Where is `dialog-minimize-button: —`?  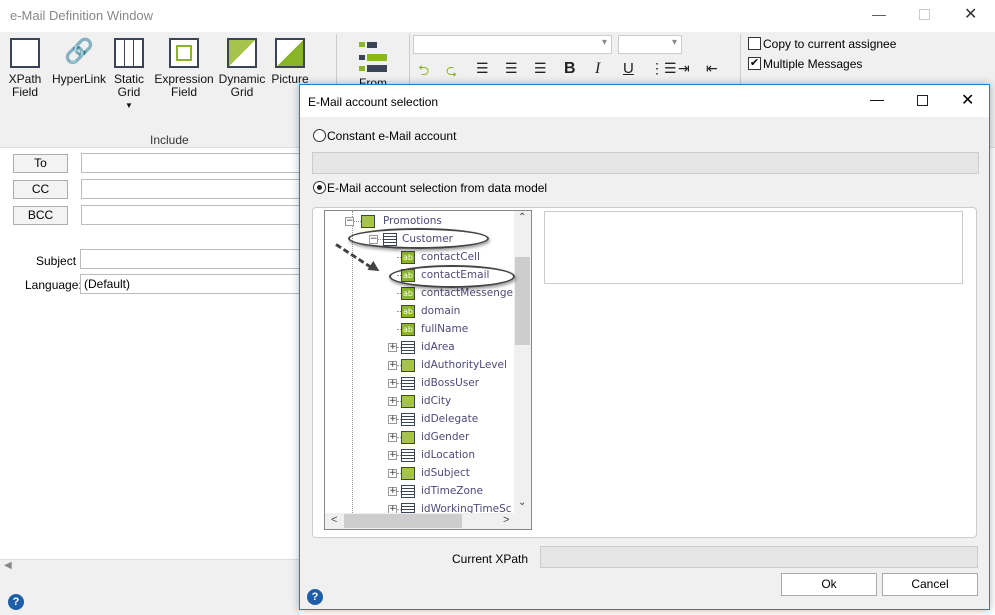
dialog-minimize-button: — is located at coordinates (877, 99).